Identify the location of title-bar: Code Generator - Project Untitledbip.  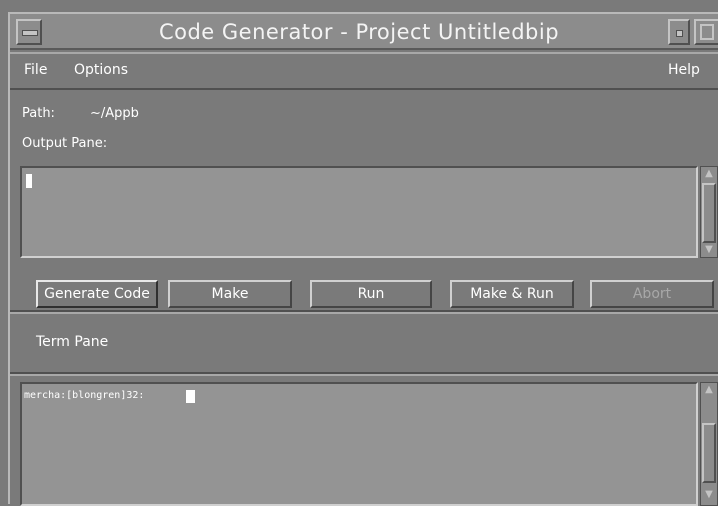
(364, 32).